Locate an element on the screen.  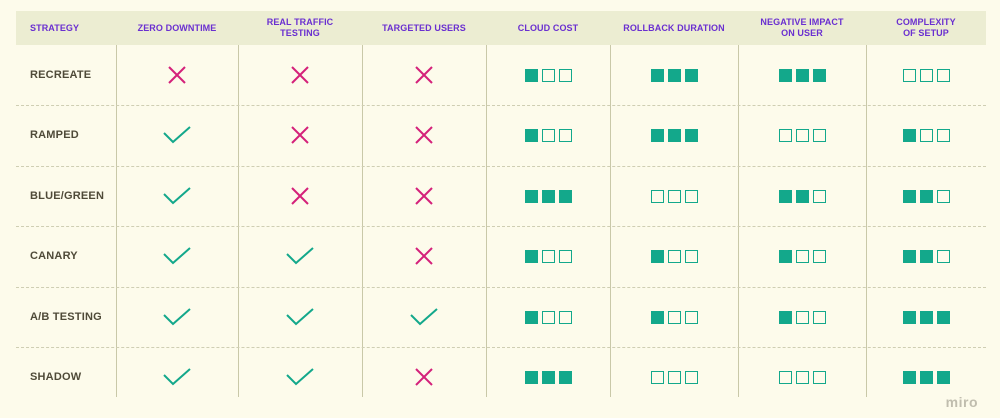
miro-logo: miro is located at coordinates (961, 402).